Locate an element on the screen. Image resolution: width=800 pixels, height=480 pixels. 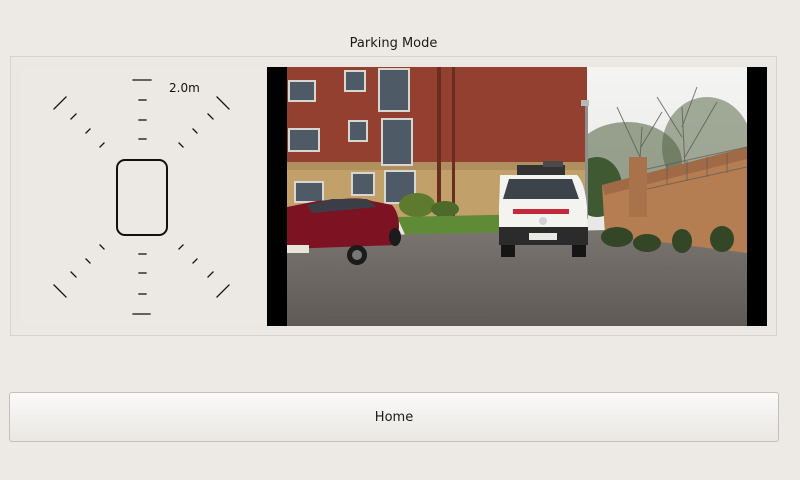
sensor-diagram is located at coordinates (141, 197).